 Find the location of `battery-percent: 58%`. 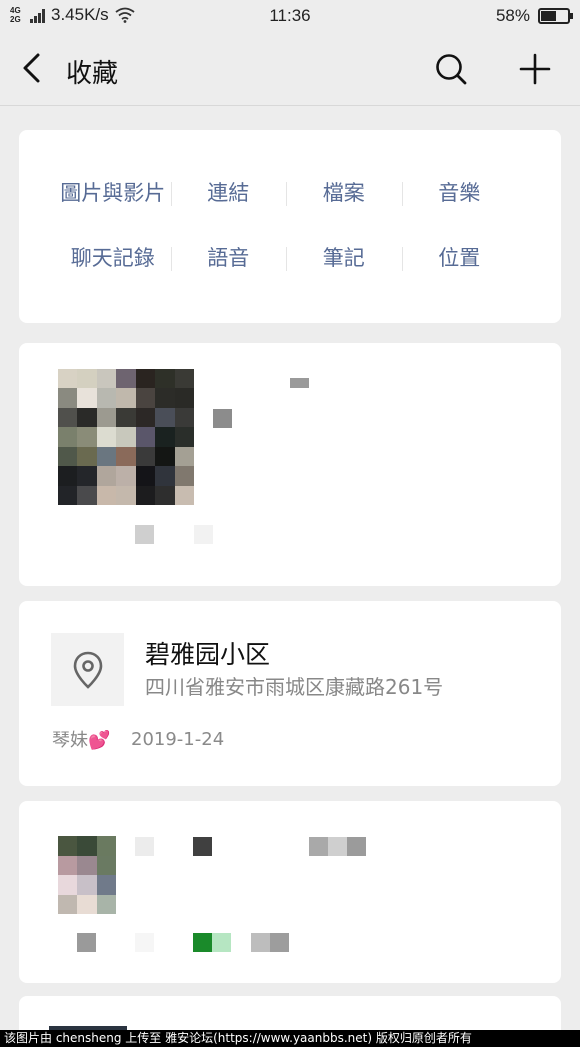

battery-percent: 58% is located at coordinates (512, 15).